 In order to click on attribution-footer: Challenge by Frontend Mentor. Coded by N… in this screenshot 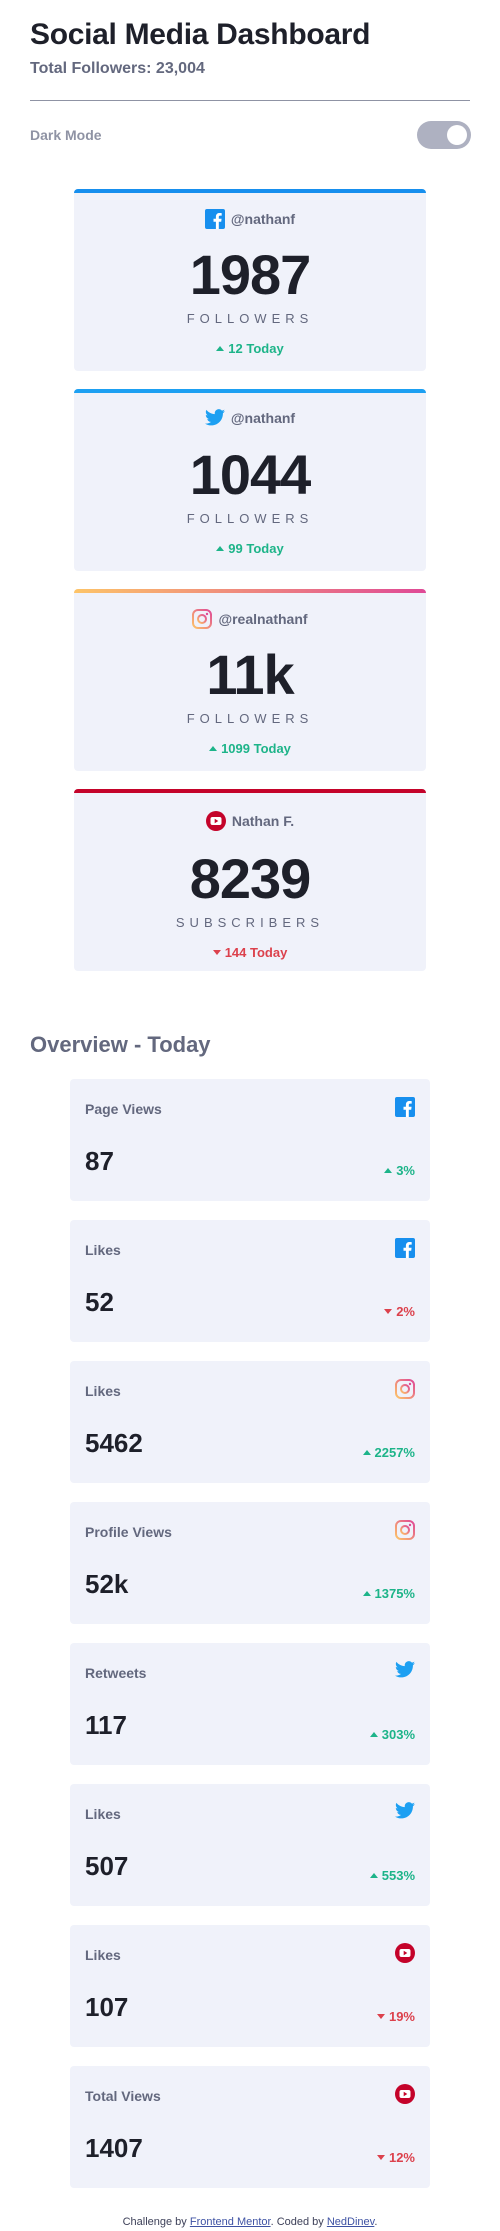, I will do `click(250, 2222)`.